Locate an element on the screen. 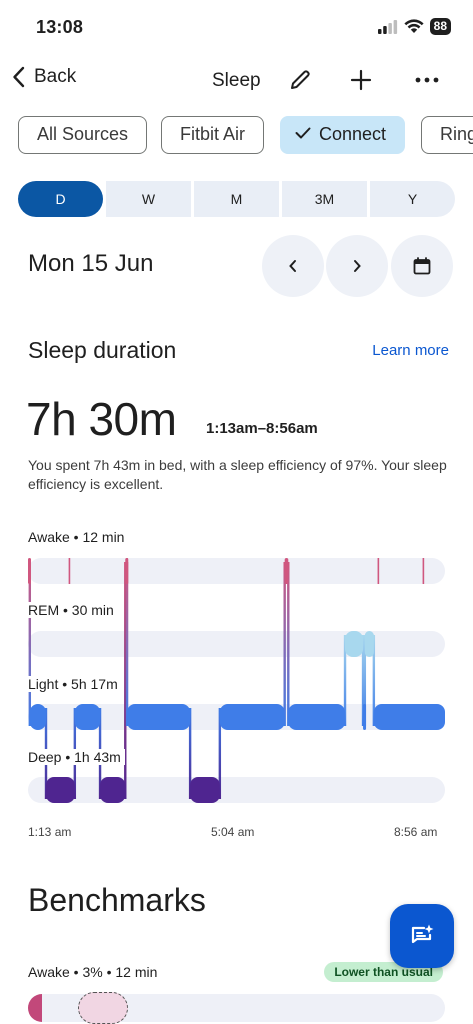 This screenshot has height=1024, width=473. period-year: Y is located at coordinates (412, 199).